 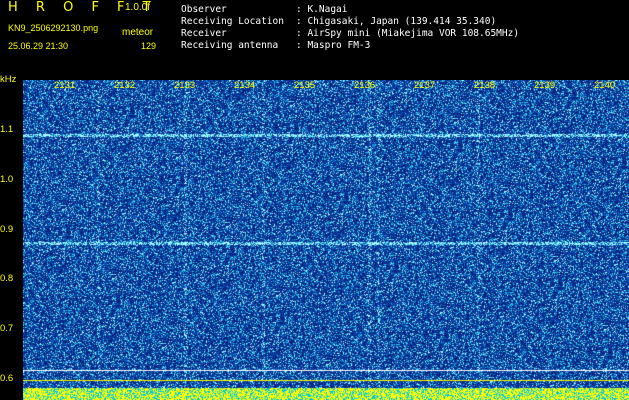 What do you see at coordinates (65, 85) in the screenshot?
I see `time-tick-label: 2131` at bounding box center [65, 85].